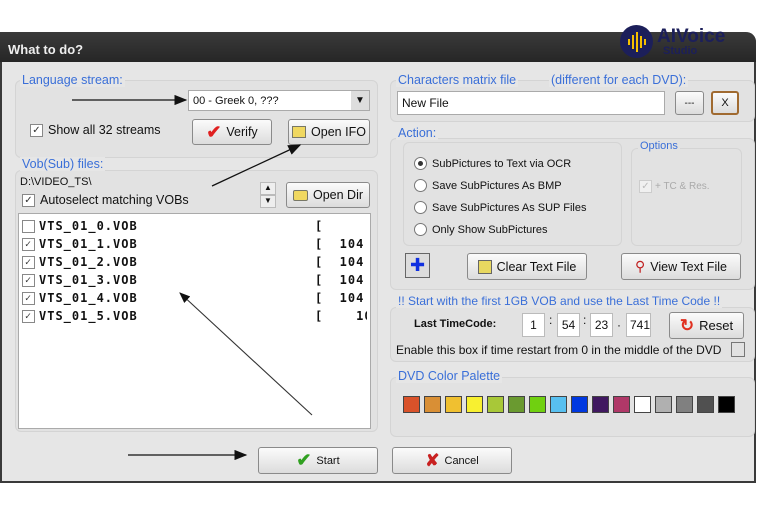 The width and height of the screenshot is (768, 512). Describe the element at coordinates (114, 200) in the screenshot. I see `autoselect-label: Autoselect matching VOBs` at that location.